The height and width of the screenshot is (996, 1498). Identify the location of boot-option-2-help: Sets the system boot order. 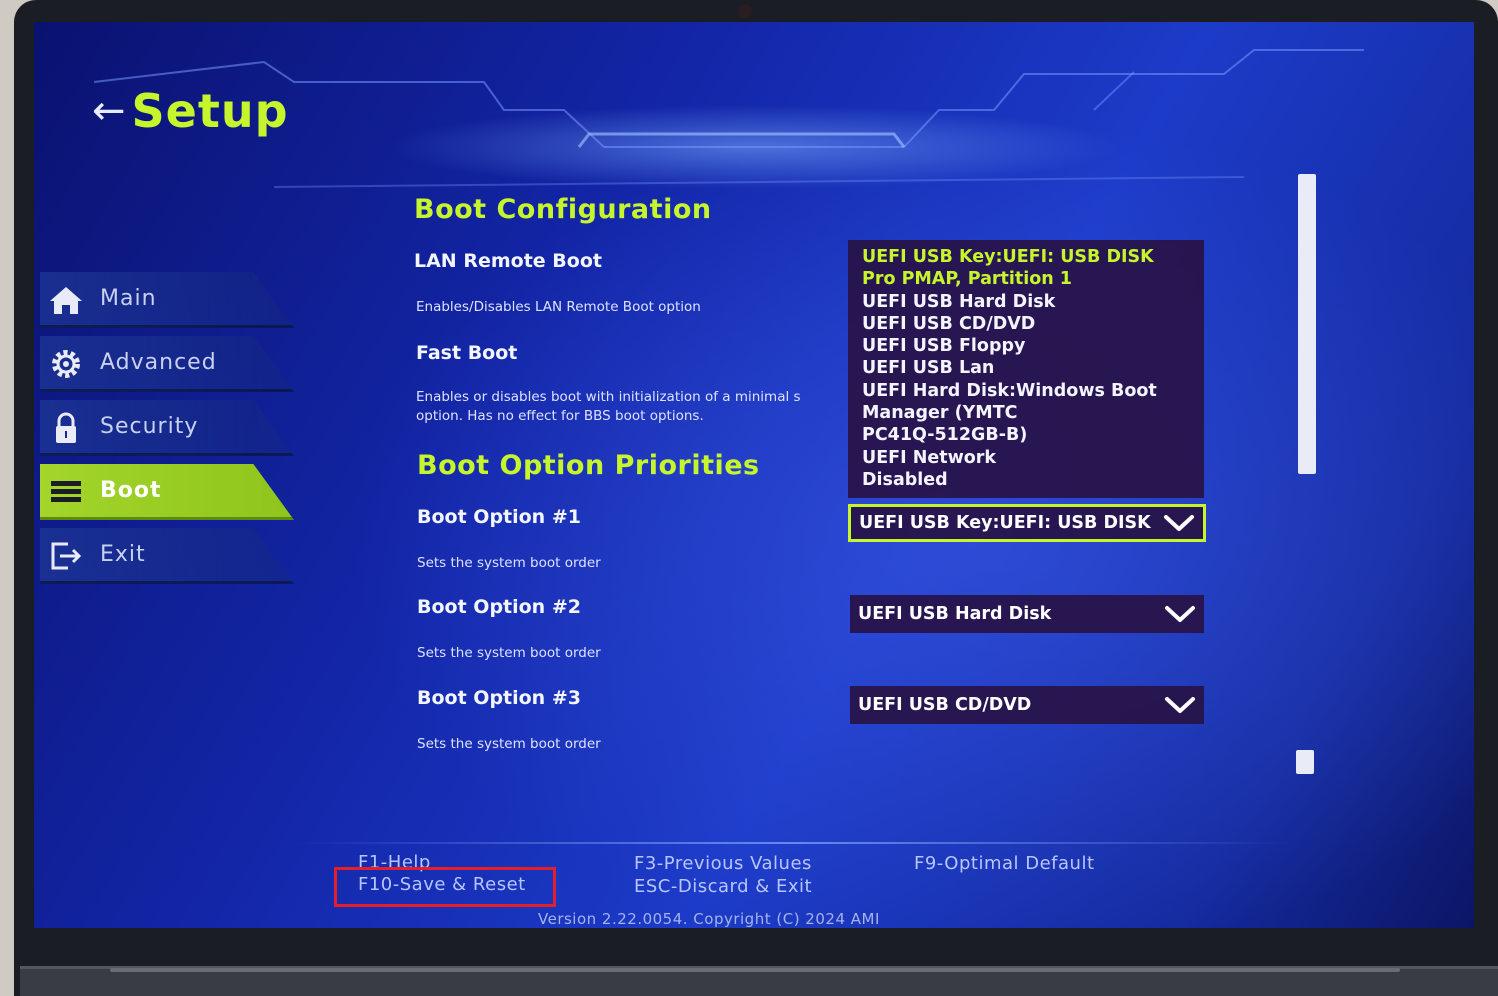
(509, 653).